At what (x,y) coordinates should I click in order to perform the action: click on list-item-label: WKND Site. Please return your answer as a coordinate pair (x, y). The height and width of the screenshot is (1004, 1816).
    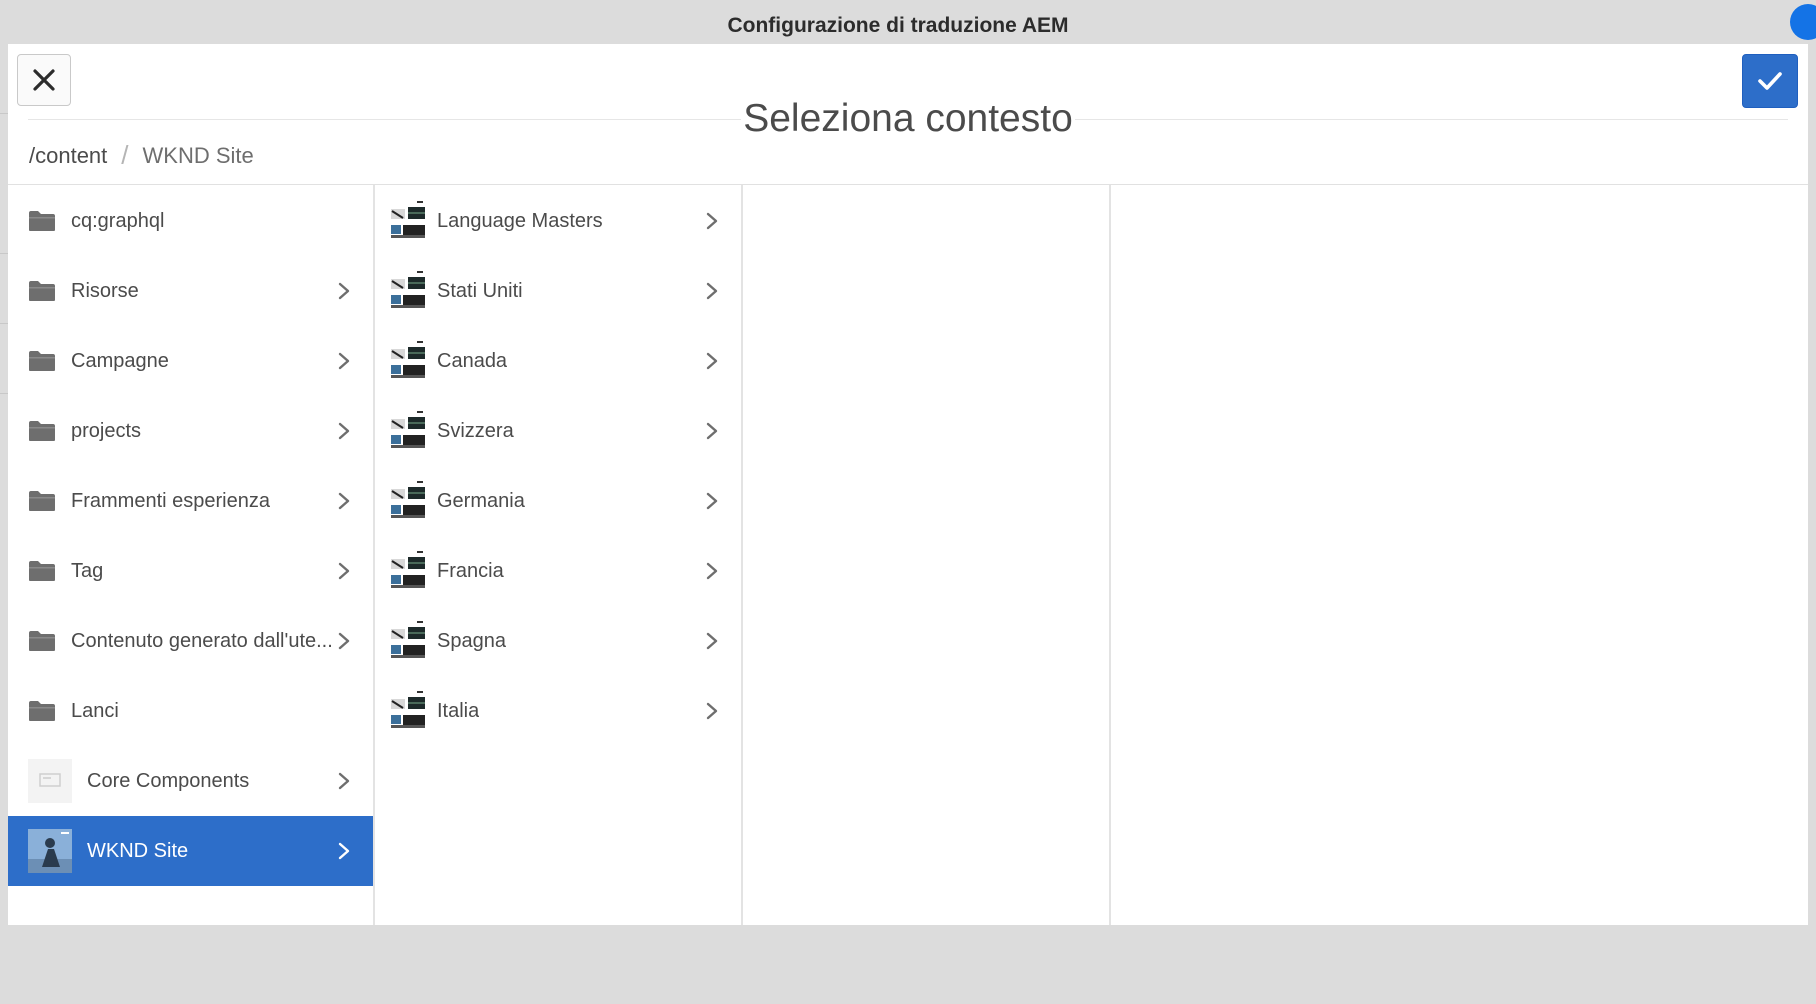
    Looking at the image, I should click on (138, 850).